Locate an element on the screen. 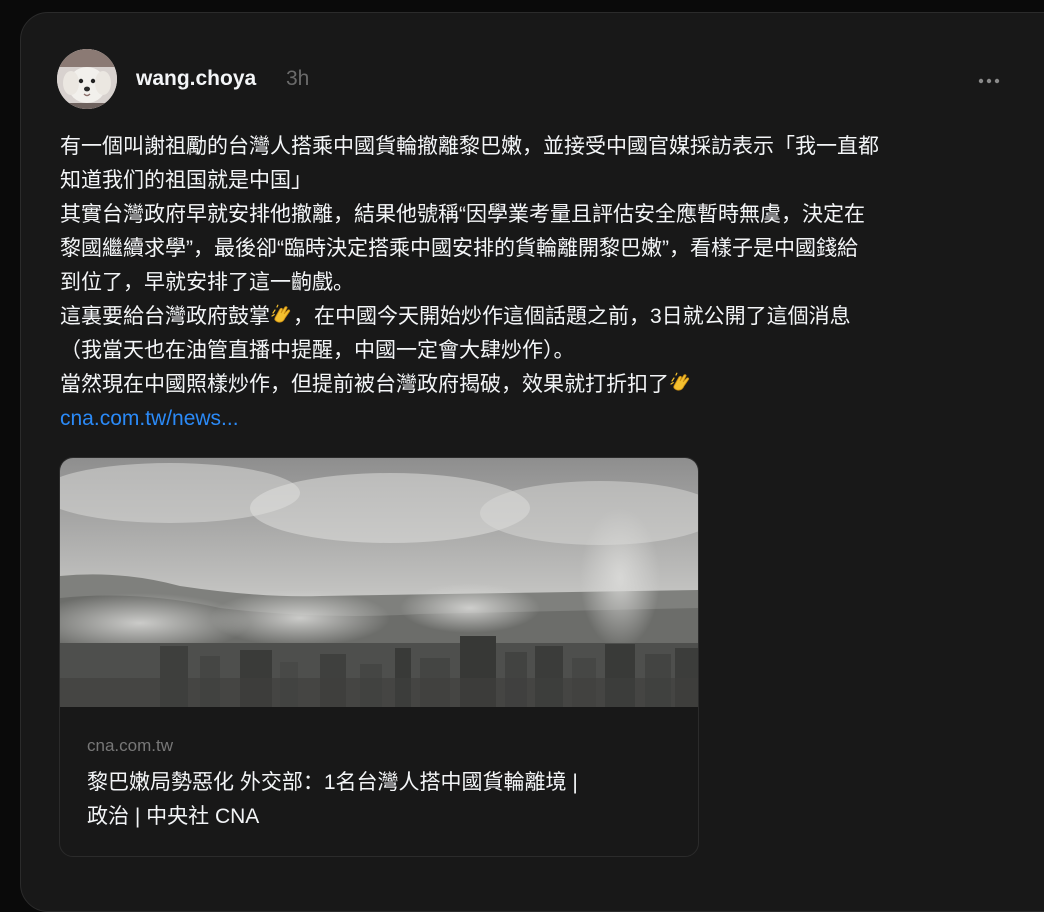  post-text-line: 知道我们的祖国就是中国」 is located at coordinates (186, 180).